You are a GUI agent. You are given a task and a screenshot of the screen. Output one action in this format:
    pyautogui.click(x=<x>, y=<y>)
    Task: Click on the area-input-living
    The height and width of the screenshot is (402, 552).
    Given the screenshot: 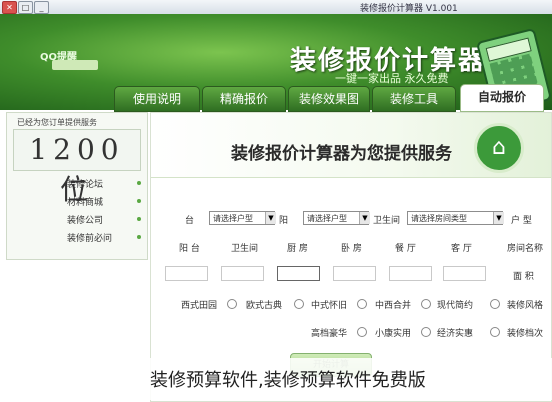 What is the action you would take?
    pyautogui.click(x=464, y=273)
    